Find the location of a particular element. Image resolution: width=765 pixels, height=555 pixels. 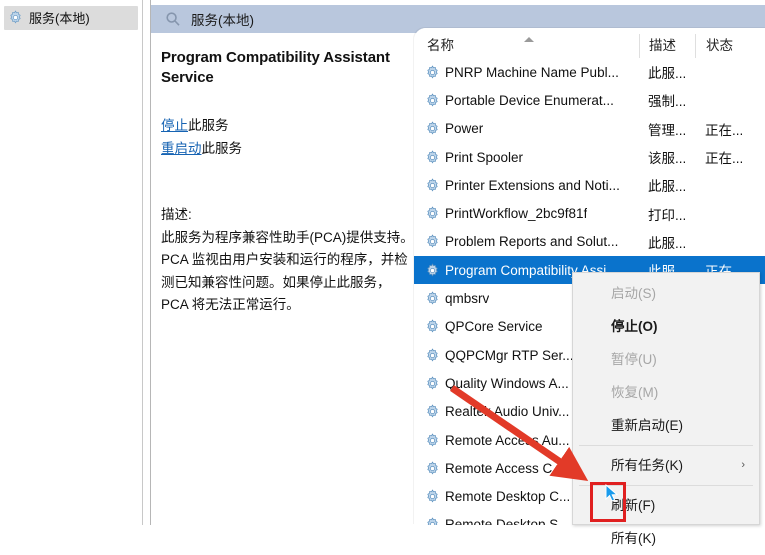

column-header-name: 名称 is located at coordinates (526, 46).